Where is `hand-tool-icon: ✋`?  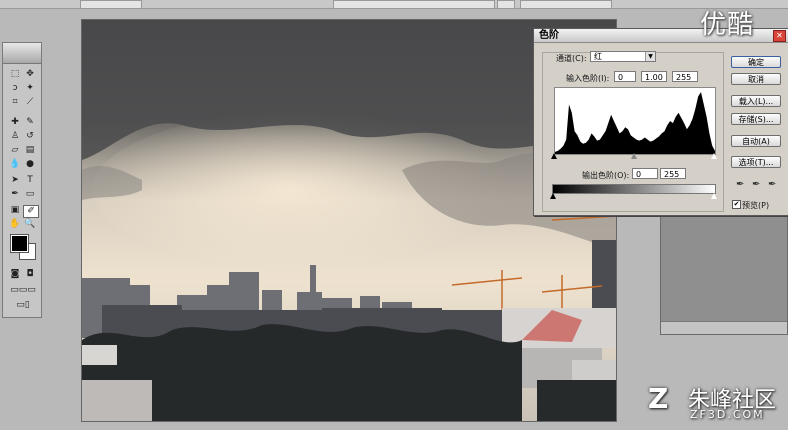
hand-tool-icon: ✋ is located at coordinates (15, 224).